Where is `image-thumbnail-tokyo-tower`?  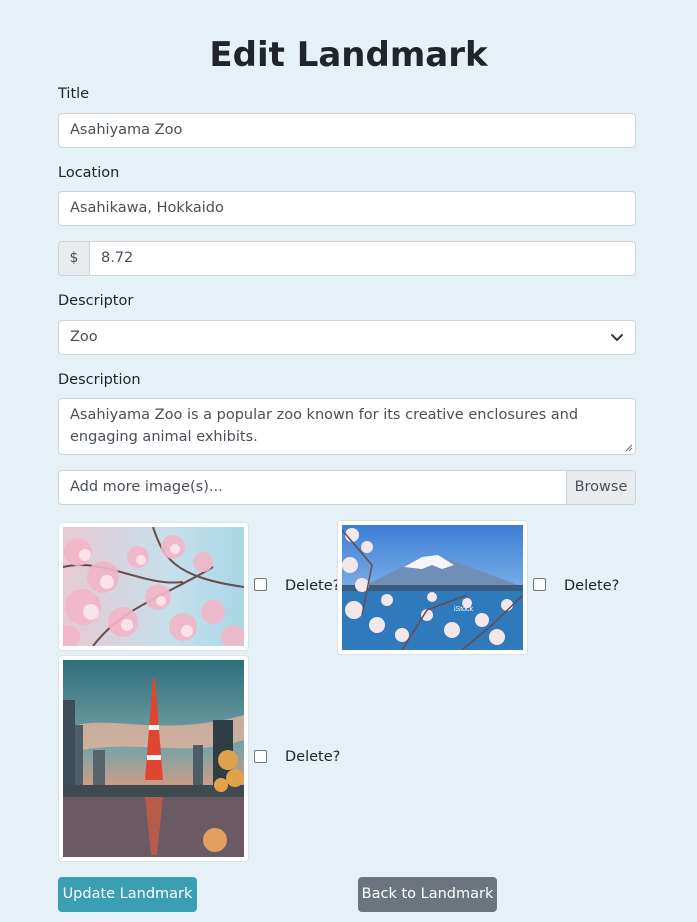
image-thumbnail-tokyo-tower is located at coordinates (153, 758).